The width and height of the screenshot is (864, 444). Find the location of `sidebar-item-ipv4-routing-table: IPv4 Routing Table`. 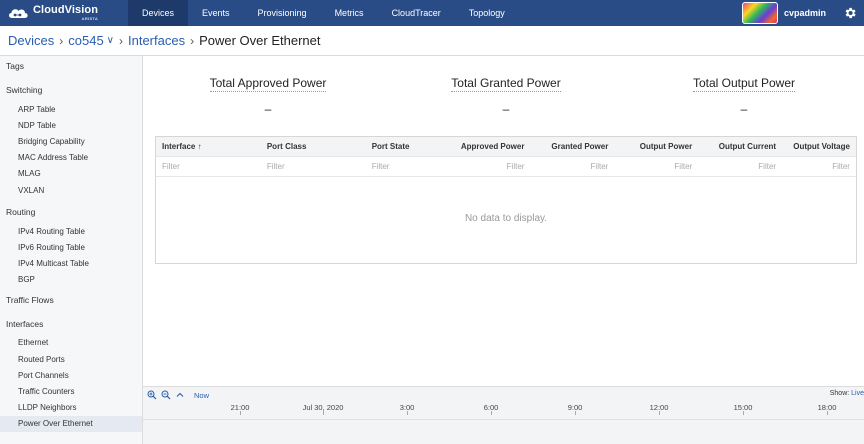

sidebar-item-ipv4-routing-table: IPv4 Routing Table is located at coordinates (71, 231).